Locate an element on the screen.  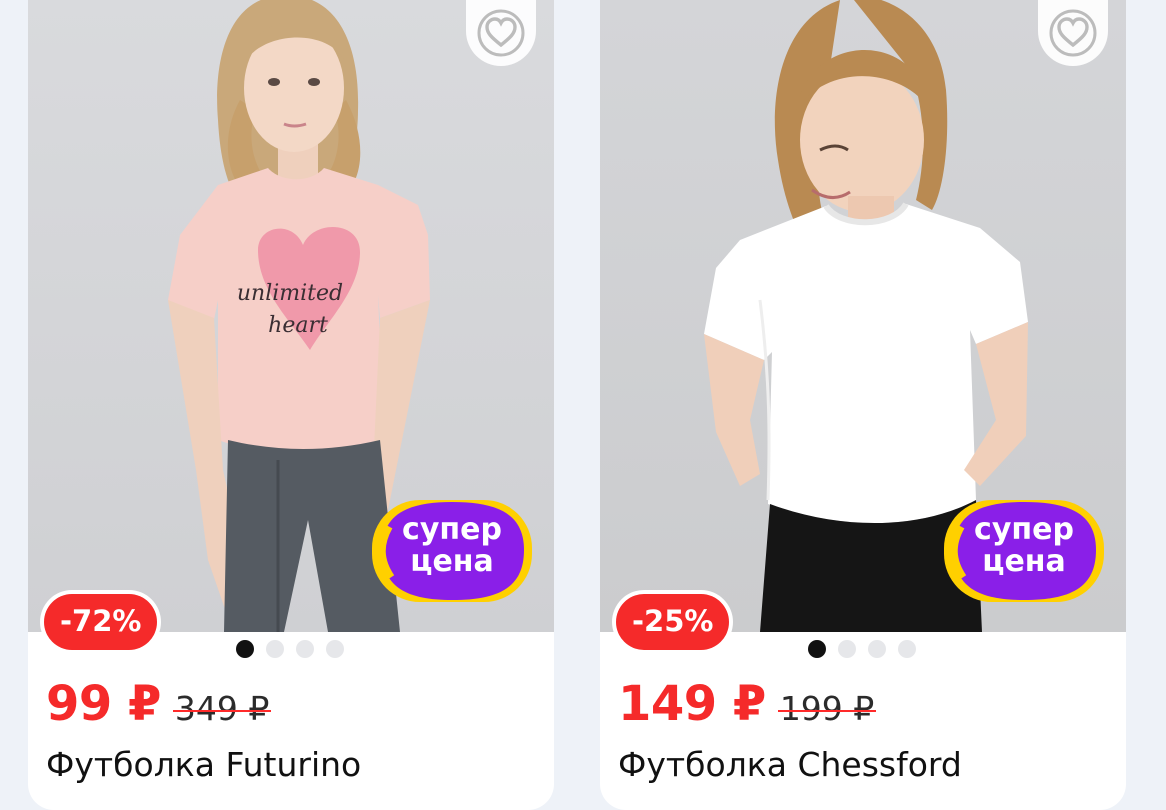
discount-badge: -25% is located at coordinates (673, 622).